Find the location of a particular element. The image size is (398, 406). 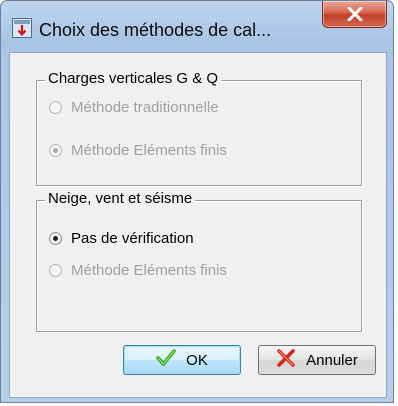

radio-fem-method-snow-label: Méthode Eléments finis is located at coordinates (149, 270).